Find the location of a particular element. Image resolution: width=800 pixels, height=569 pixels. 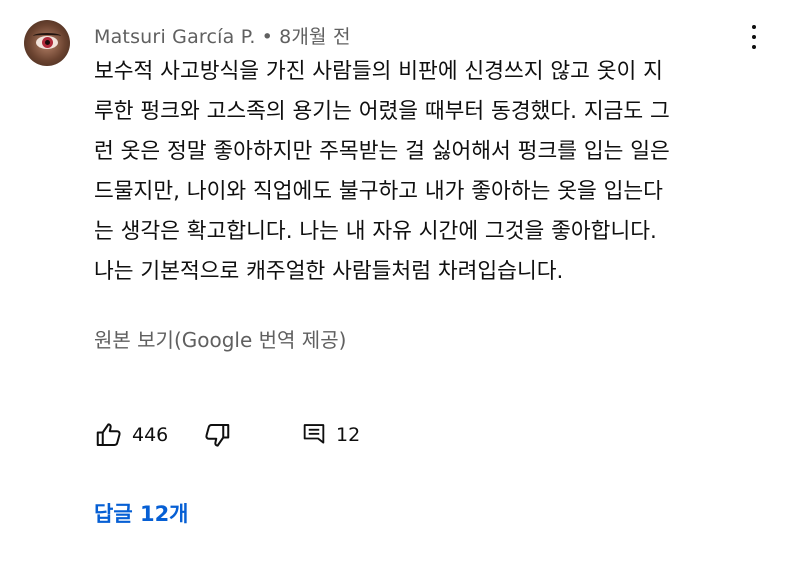

thumbs-down-icon is located at coordinates (217, 435).